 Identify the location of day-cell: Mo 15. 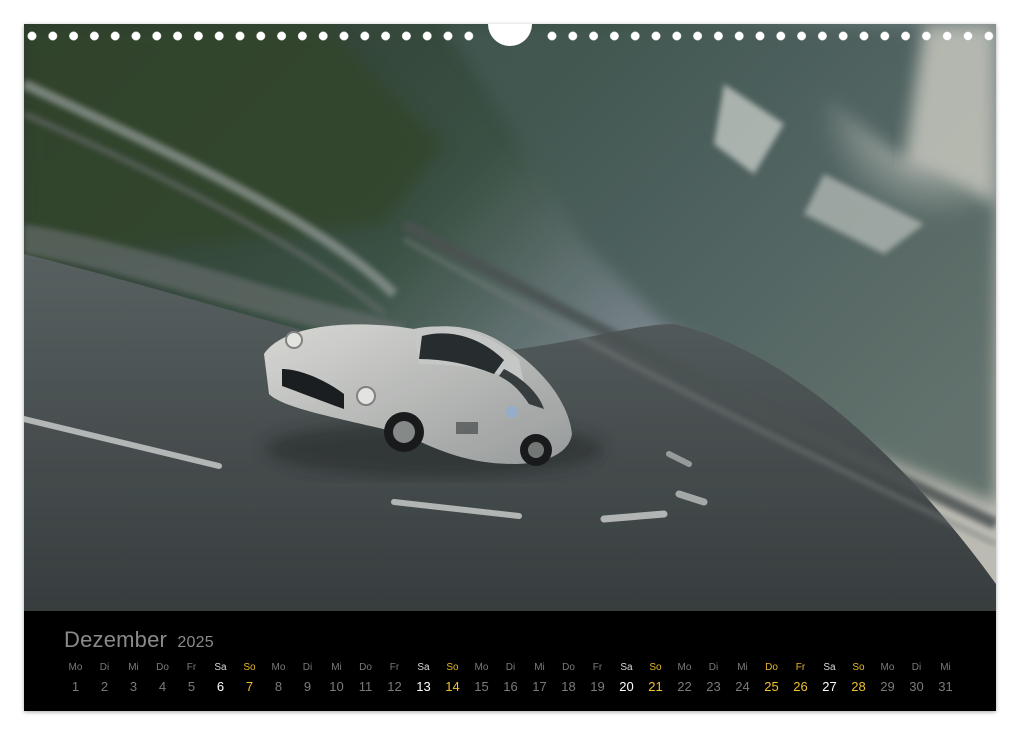
(481, 679).